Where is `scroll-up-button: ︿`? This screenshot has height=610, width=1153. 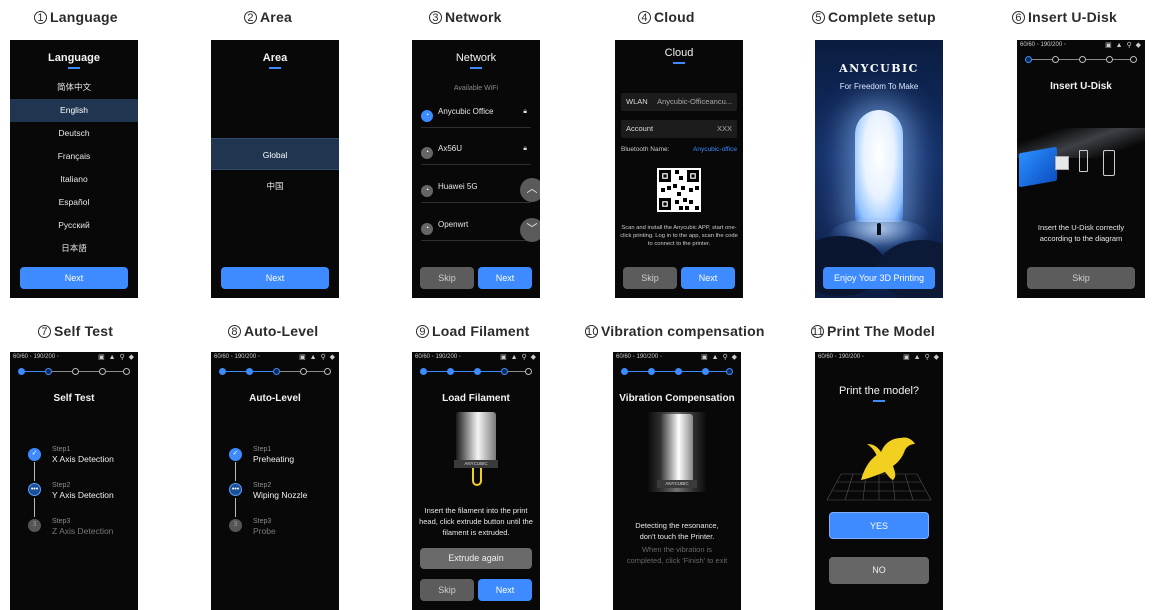
scroll-up-button: ︿ is located at coordinates (530, 190).